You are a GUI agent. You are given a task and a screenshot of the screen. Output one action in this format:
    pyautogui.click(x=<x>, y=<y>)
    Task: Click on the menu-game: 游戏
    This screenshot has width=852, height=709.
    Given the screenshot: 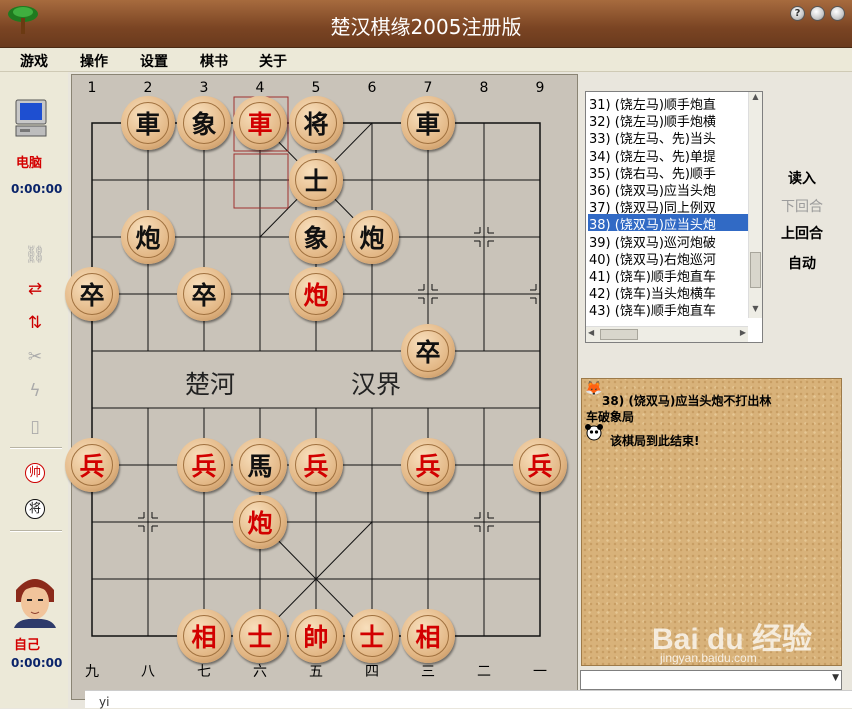 What is the action you would take?
    pyautogui.click(x=34, y=61)
    